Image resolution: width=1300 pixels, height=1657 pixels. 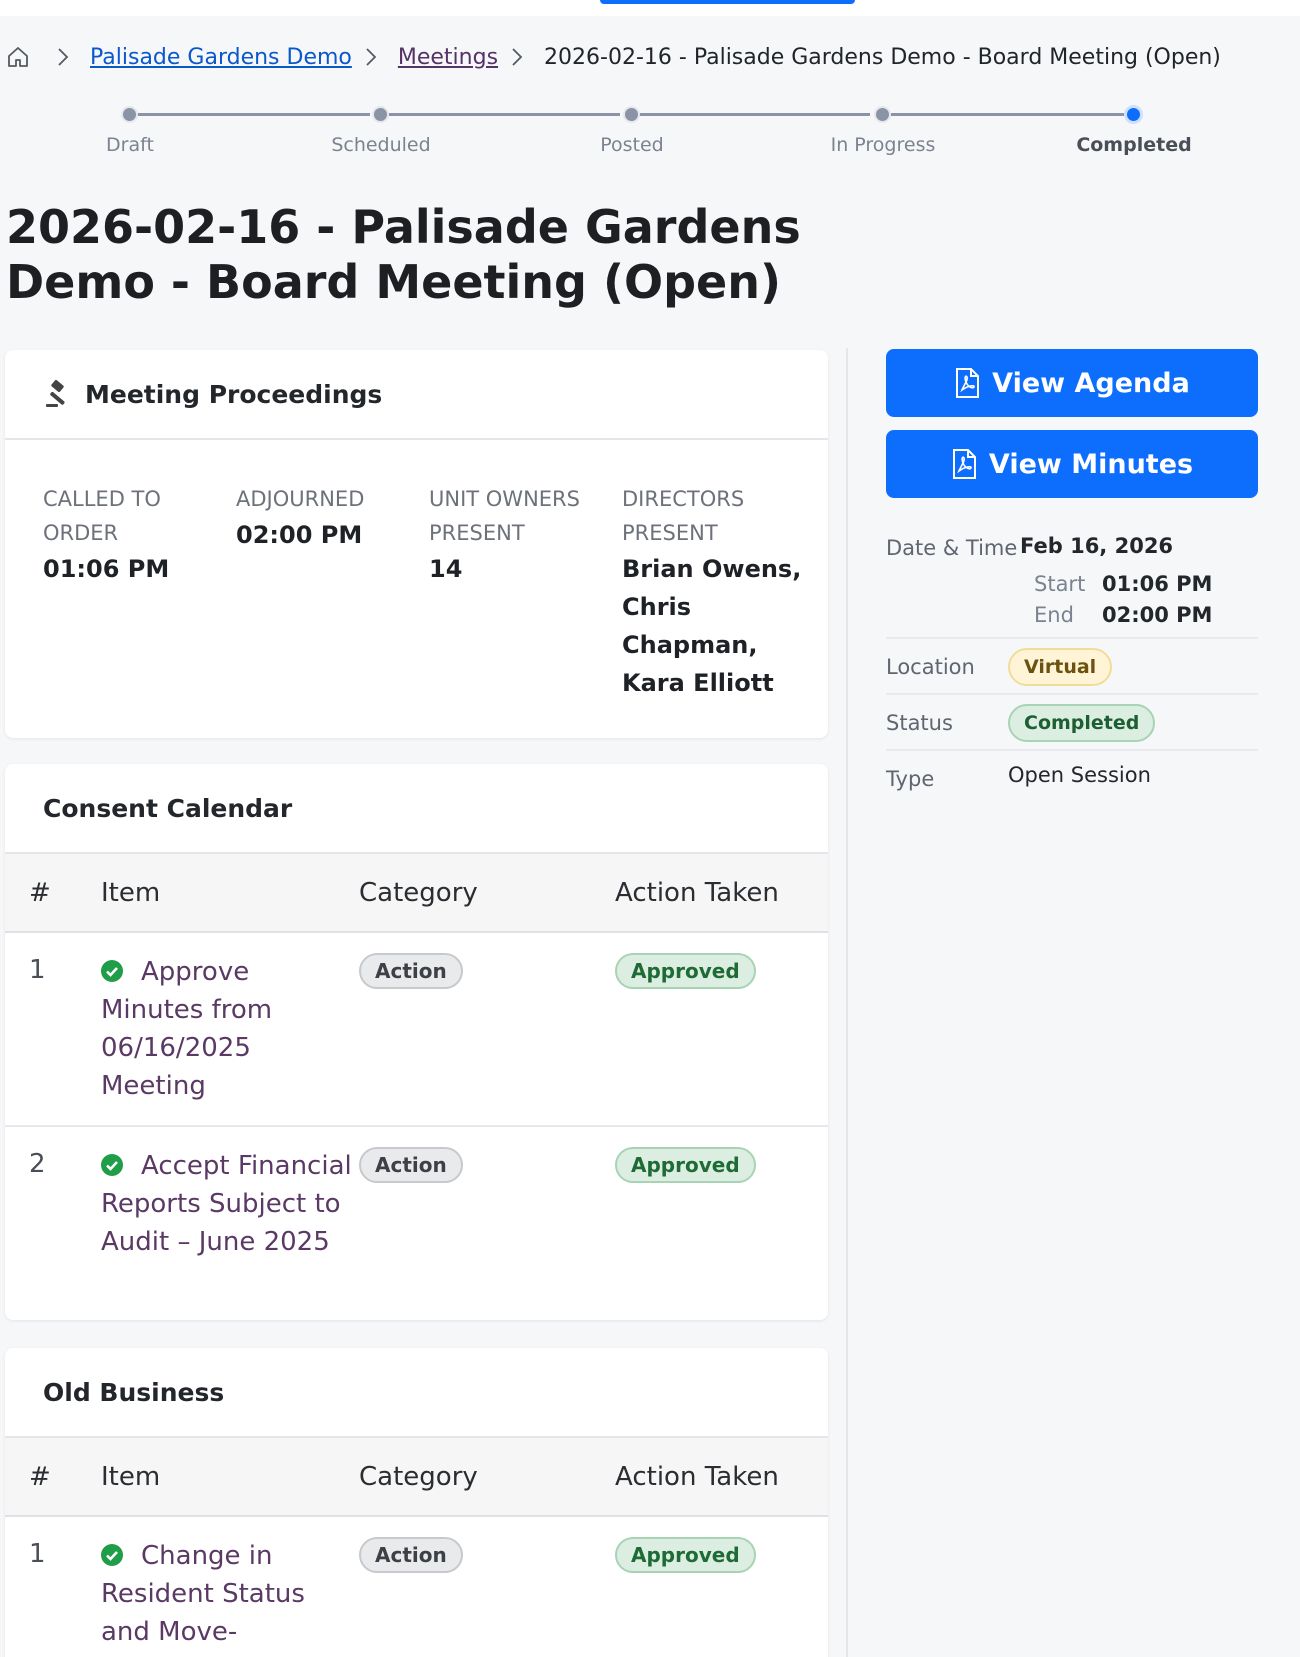 I want to click on adjourned-value: 02:00 PM, so click(x=299, y=535).